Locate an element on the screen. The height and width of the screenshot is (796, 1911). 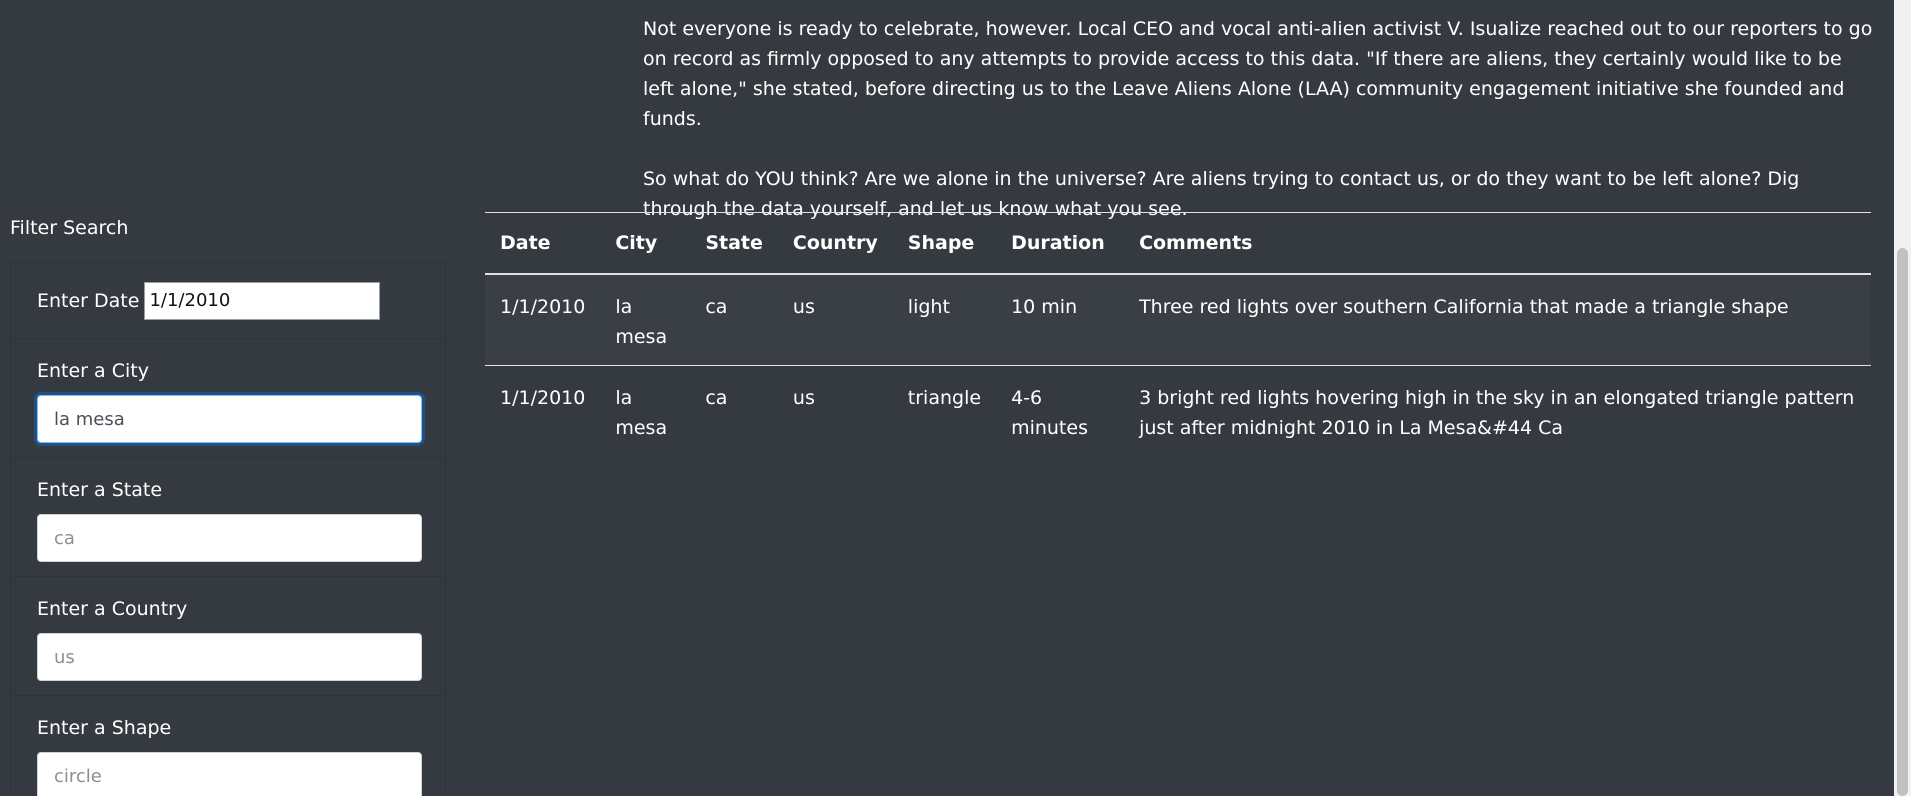
header-comments: Comments is located at coordinates (1497, 244).